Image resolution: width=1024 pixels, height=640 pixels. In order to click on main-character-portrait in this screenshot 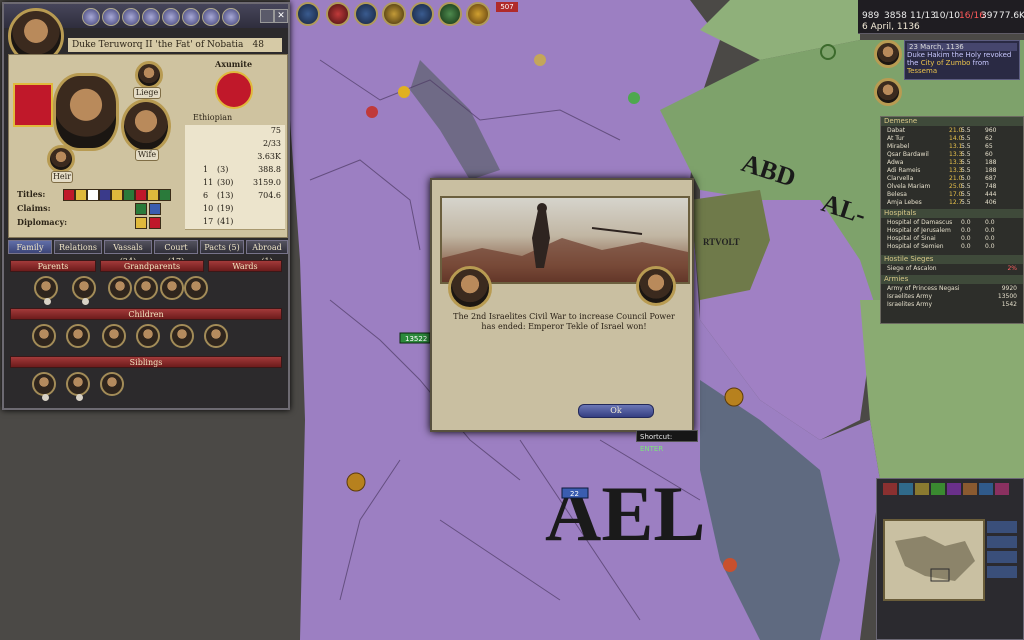, I will do `click(86, 112)`.